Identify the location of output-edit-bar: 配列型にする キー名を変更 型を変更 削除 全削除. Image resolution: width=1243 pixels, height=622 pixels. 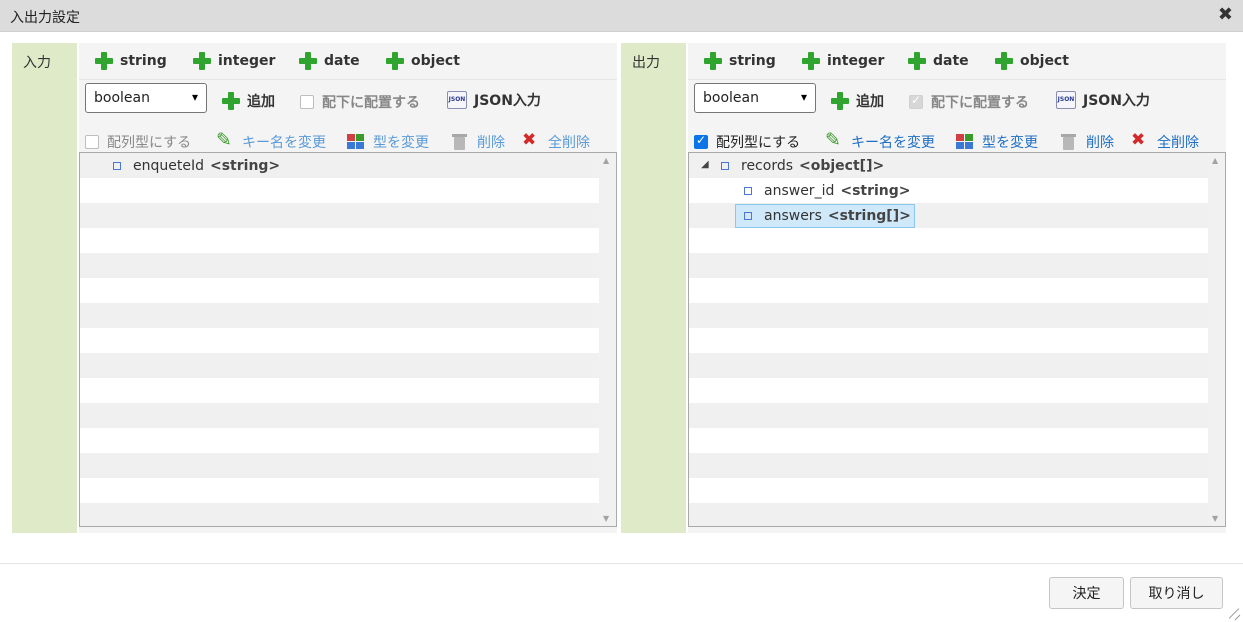
(957, 140).